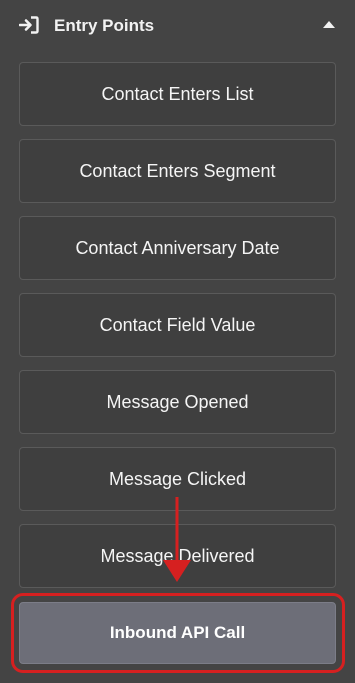 The image size is (355, 683). I want to click on entry-point-contact-enters-segment: Contact Enters Segment, so click(177, 171).